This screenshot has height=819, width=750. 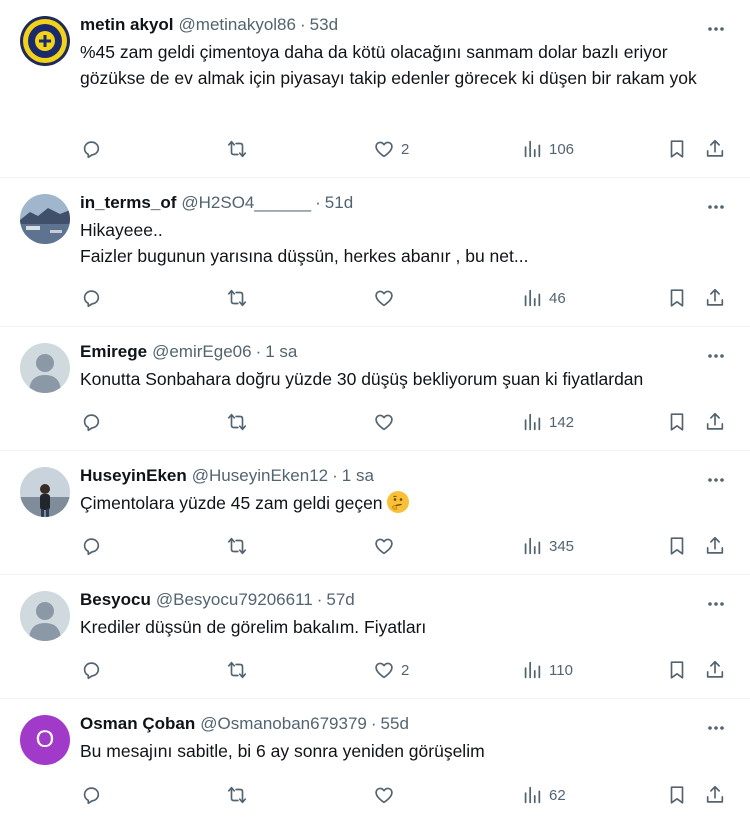 I want to click on tweet-actions: 2 106, so click(x=405, y=149).